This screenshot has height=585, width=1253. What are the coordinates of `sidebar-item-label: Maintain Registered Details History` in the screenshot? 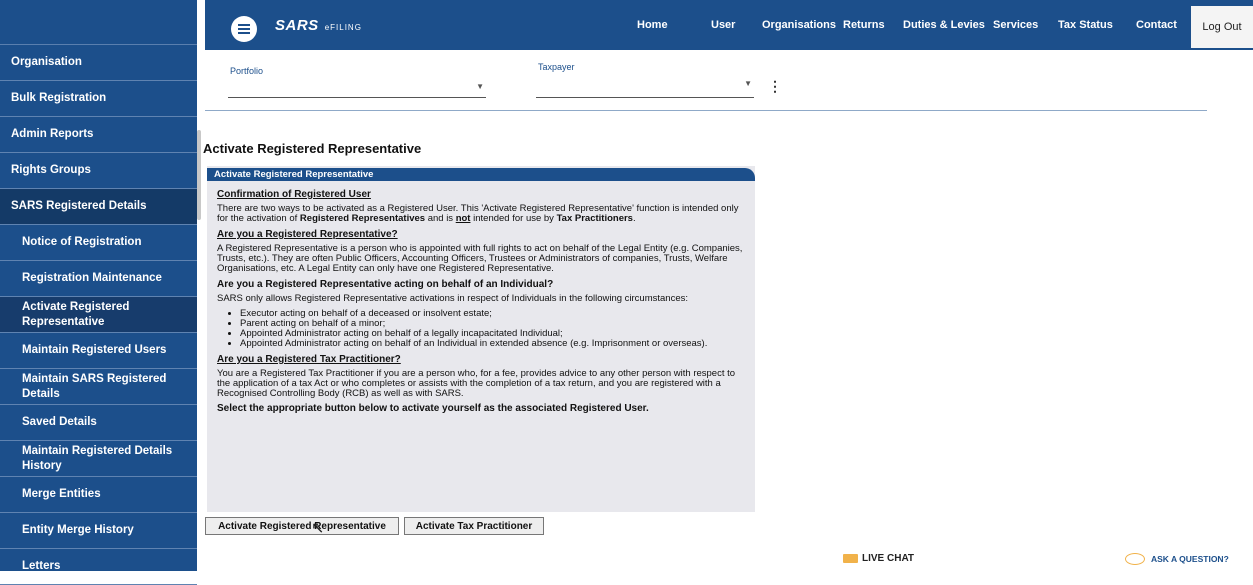 It's located at (97, 458).